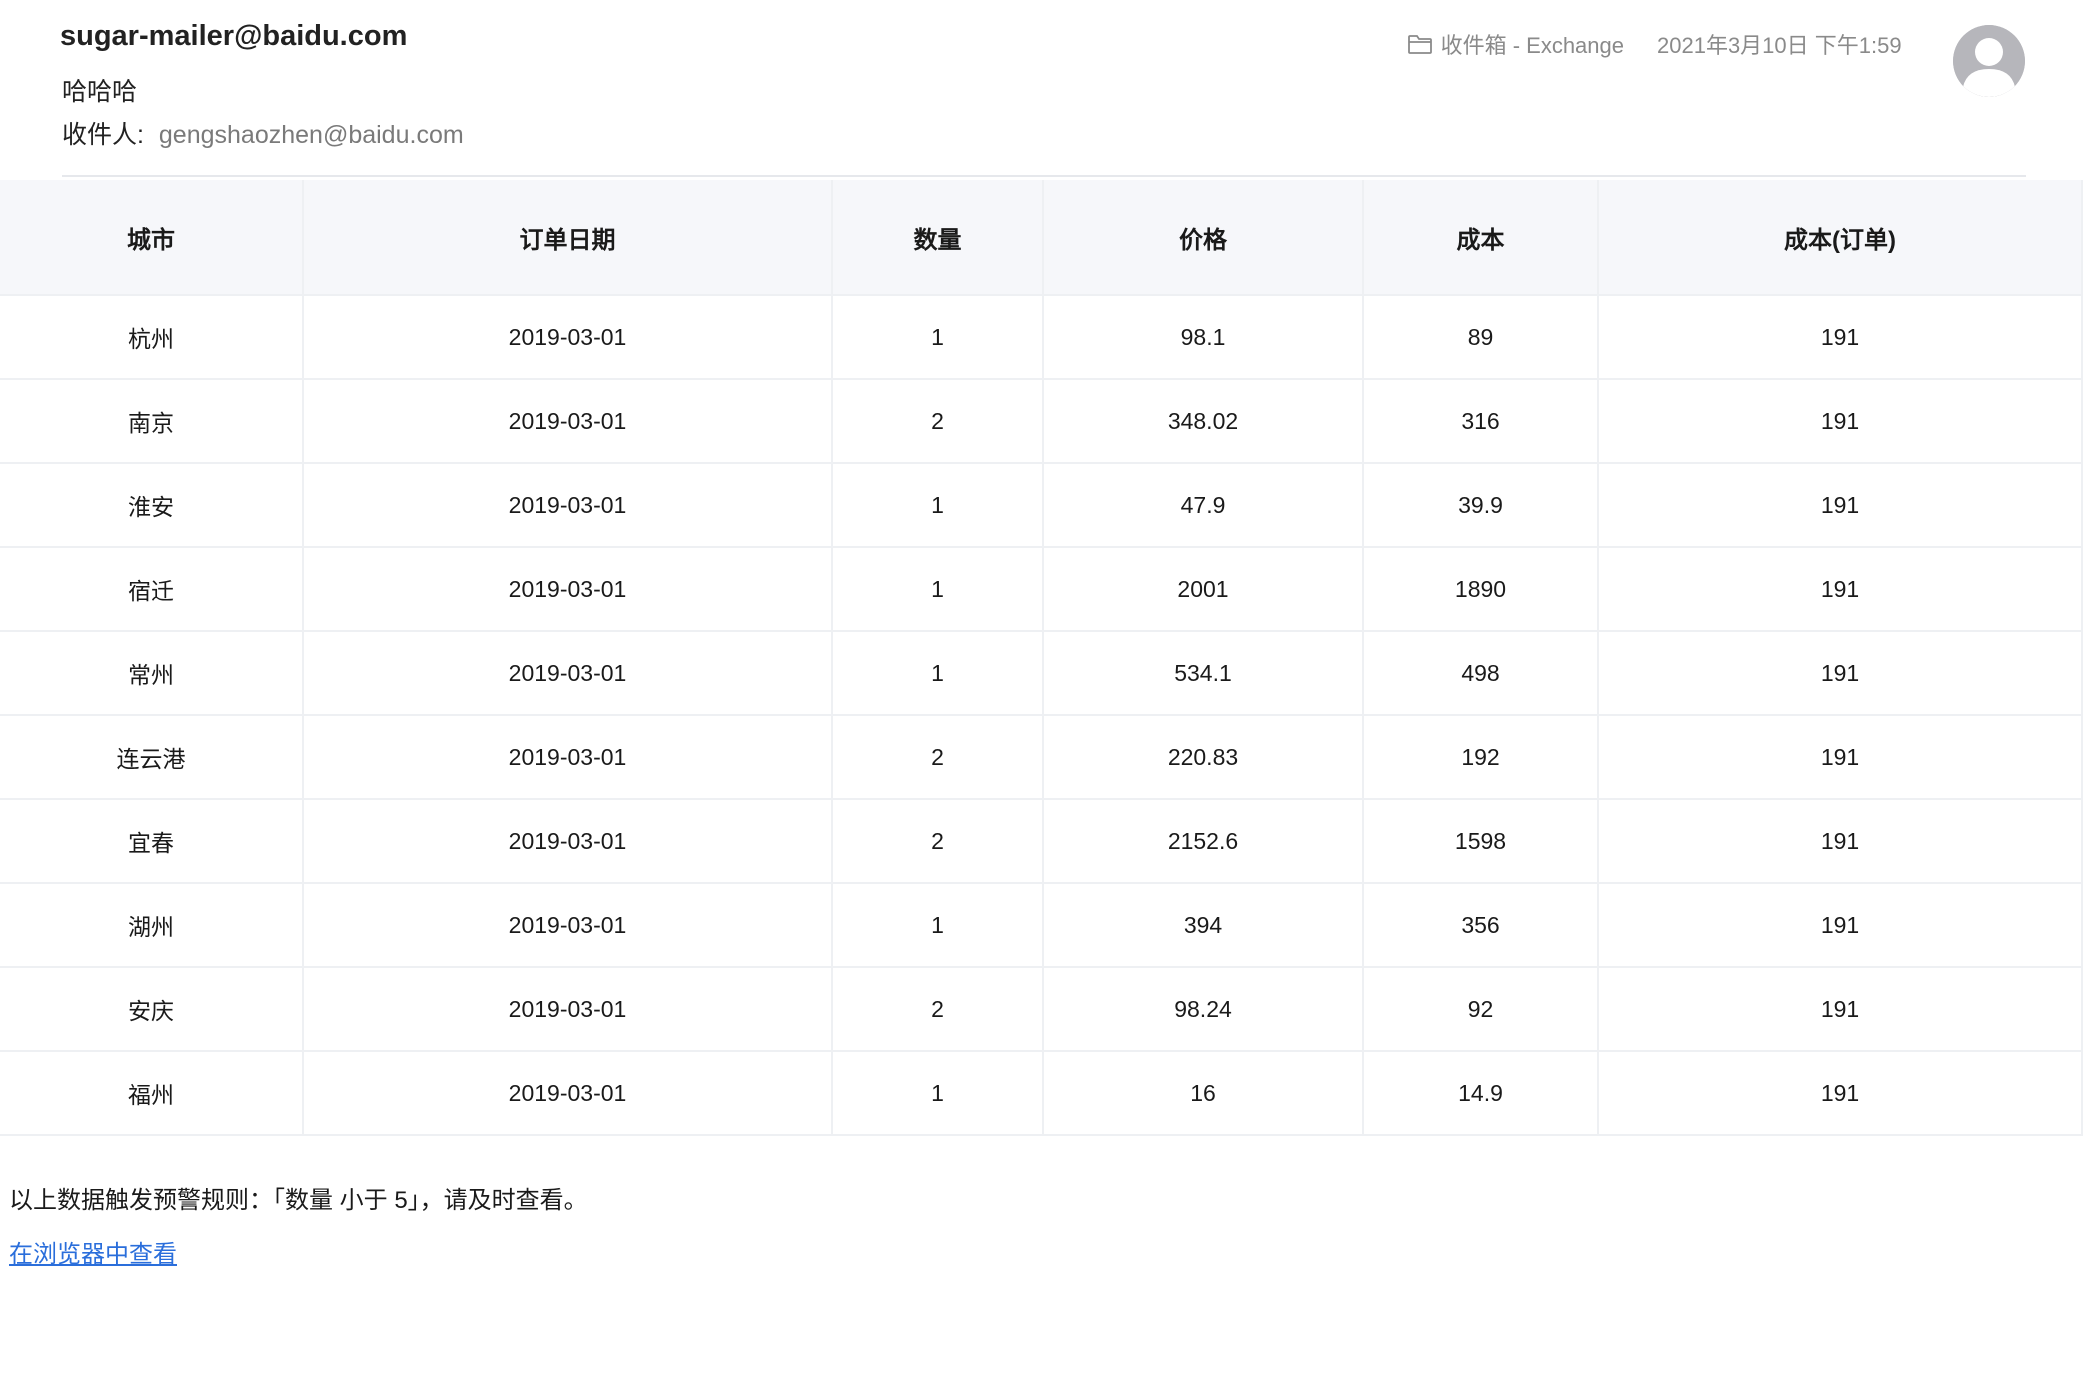  I want to click on folder-label: 收件箱 - Exchange, so click(1532, 45).